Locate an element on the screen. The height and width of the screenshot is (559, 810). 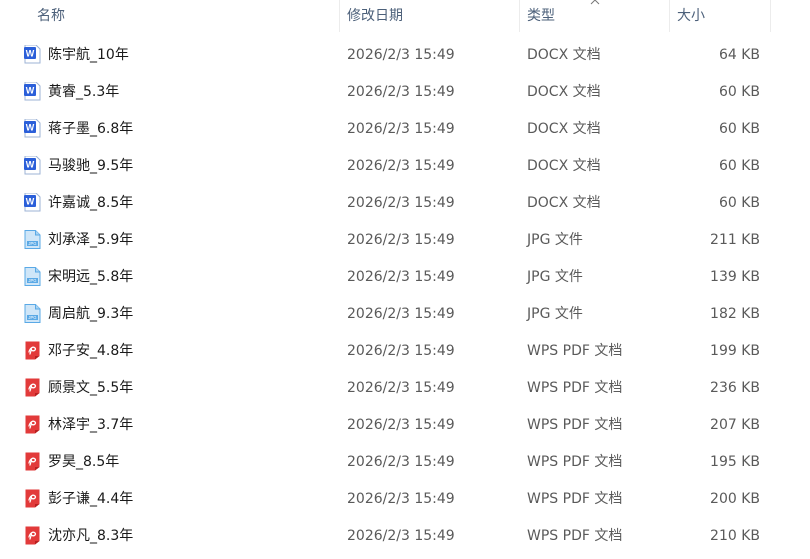
file-name: 邓子安_4.8年 is located at coordinates (91, 351).